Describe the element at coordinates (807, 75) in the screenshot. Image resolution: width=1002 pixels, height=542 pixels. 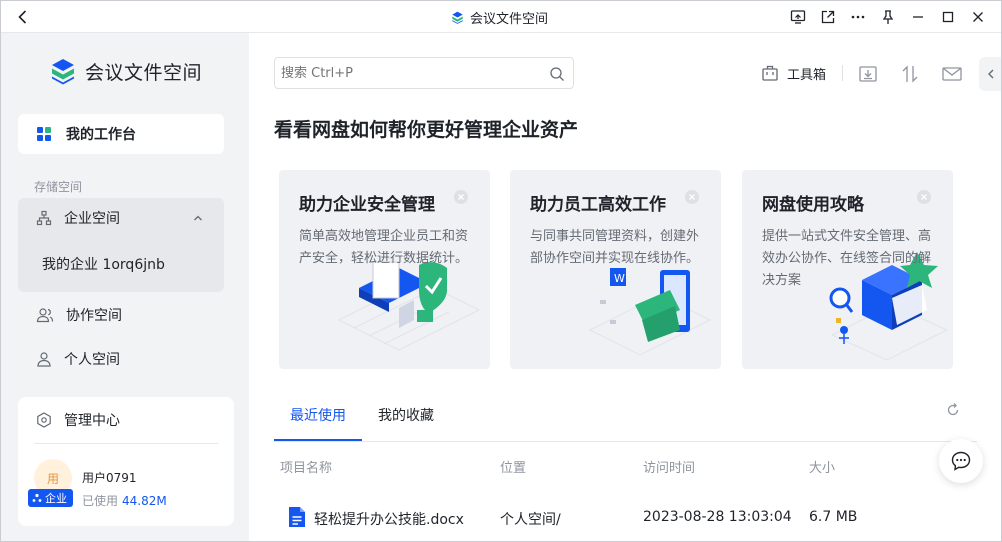
I see `toolbox-label: 工具箱` at that location.